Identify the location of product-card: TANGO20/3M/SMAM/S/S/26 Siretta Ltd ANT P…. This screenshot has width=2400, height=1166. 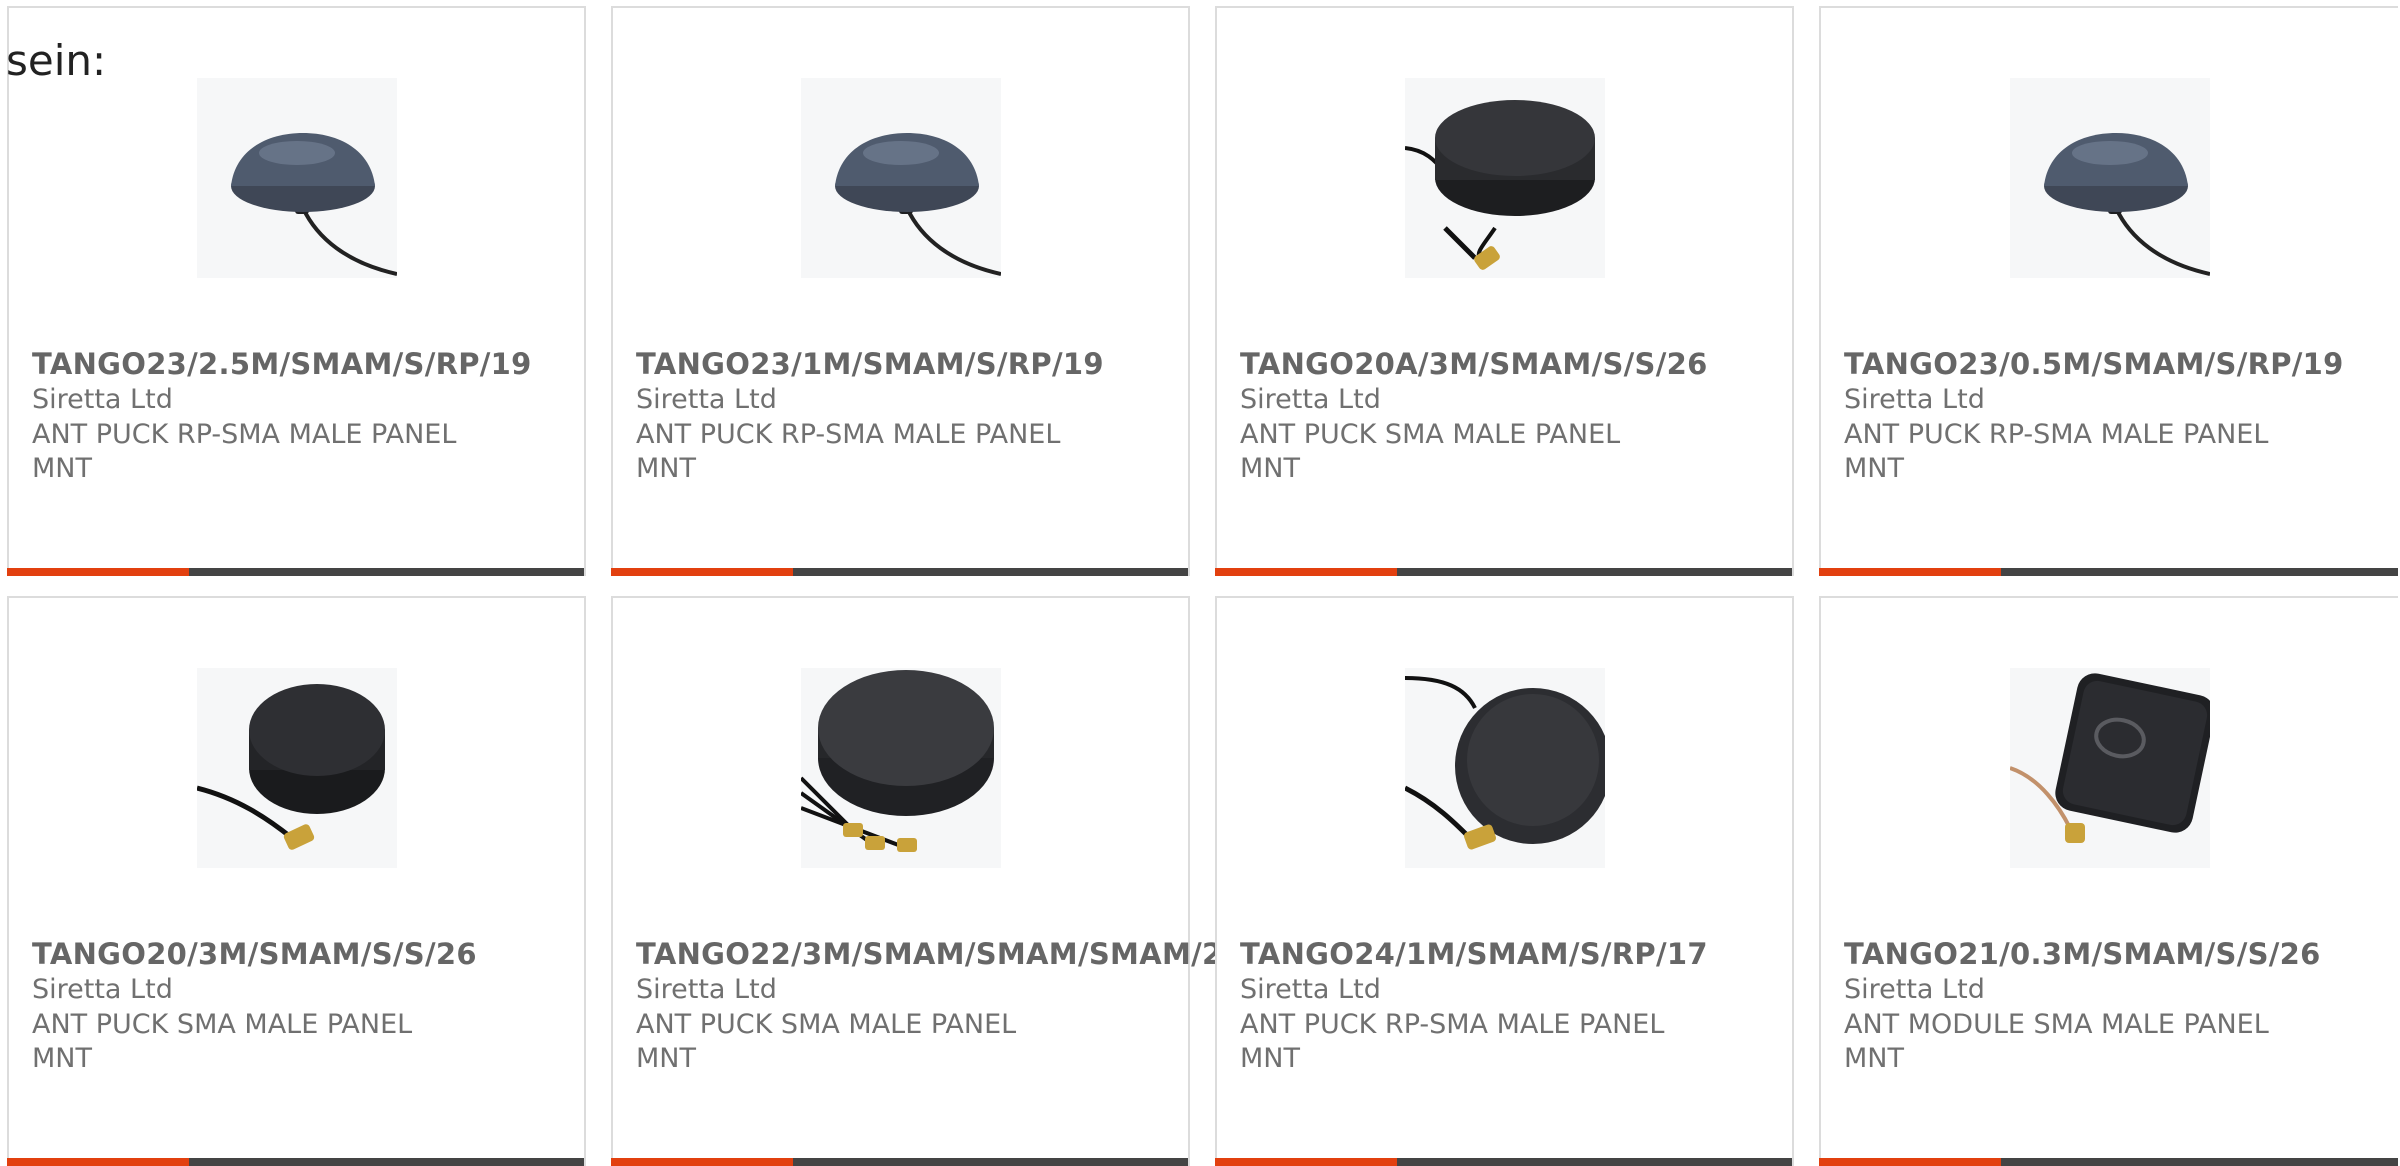
(296, 881).